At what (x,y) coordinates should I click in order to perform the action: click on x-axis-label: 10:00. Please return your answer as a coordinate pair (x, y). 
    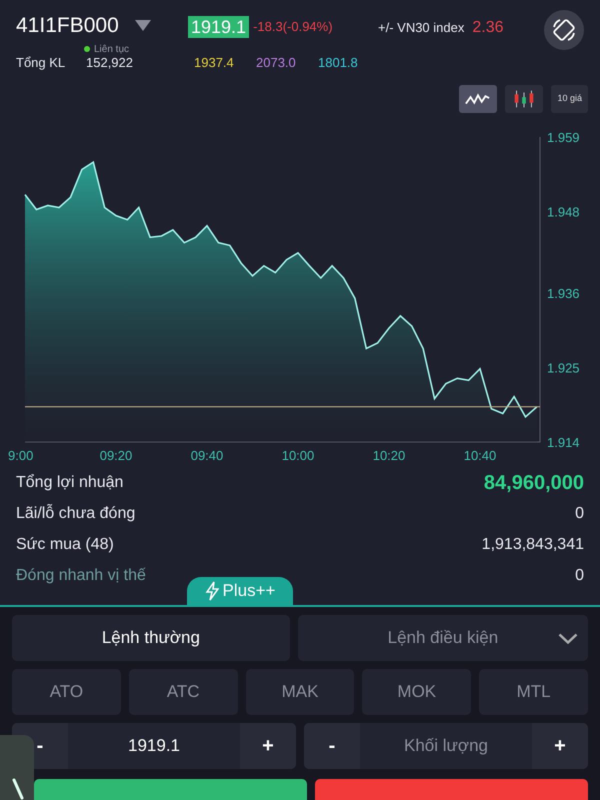
    Looking at the image, I should click on (298, 455).